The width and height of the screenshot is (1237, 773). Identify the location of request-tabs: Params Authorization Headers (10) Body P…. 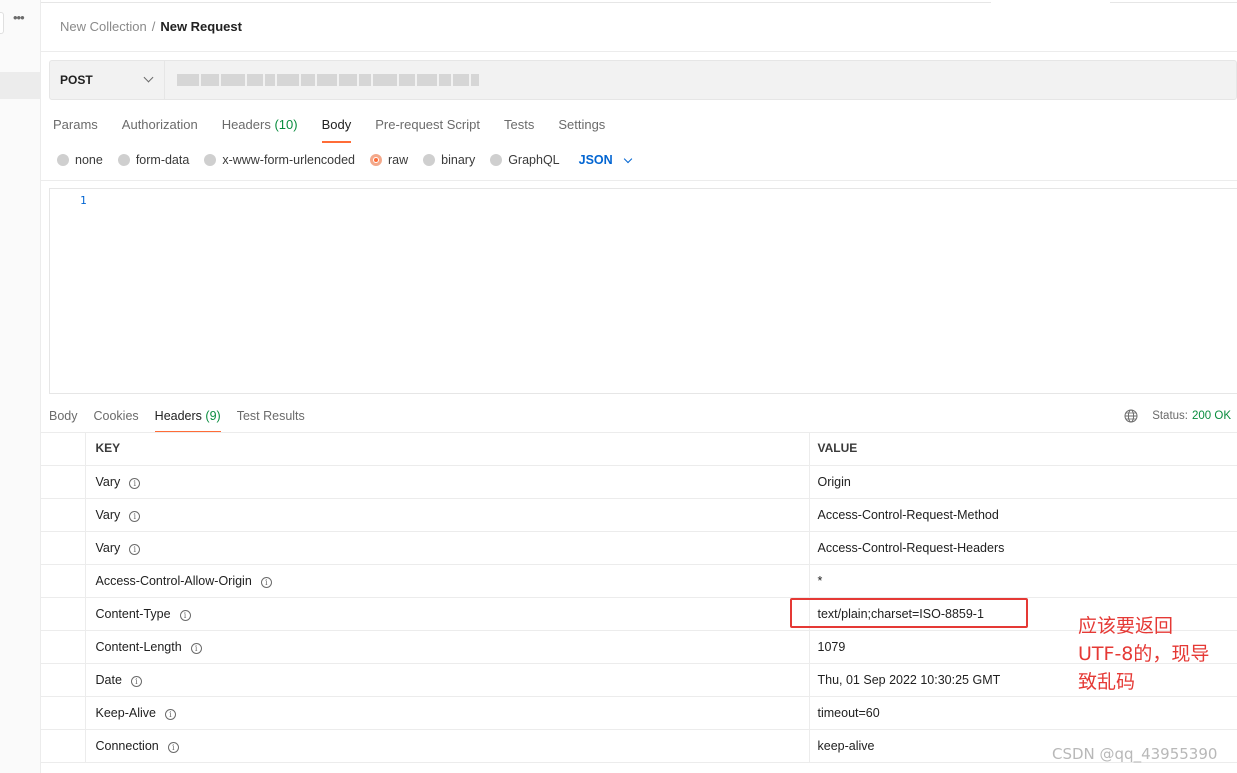
(341, 130).